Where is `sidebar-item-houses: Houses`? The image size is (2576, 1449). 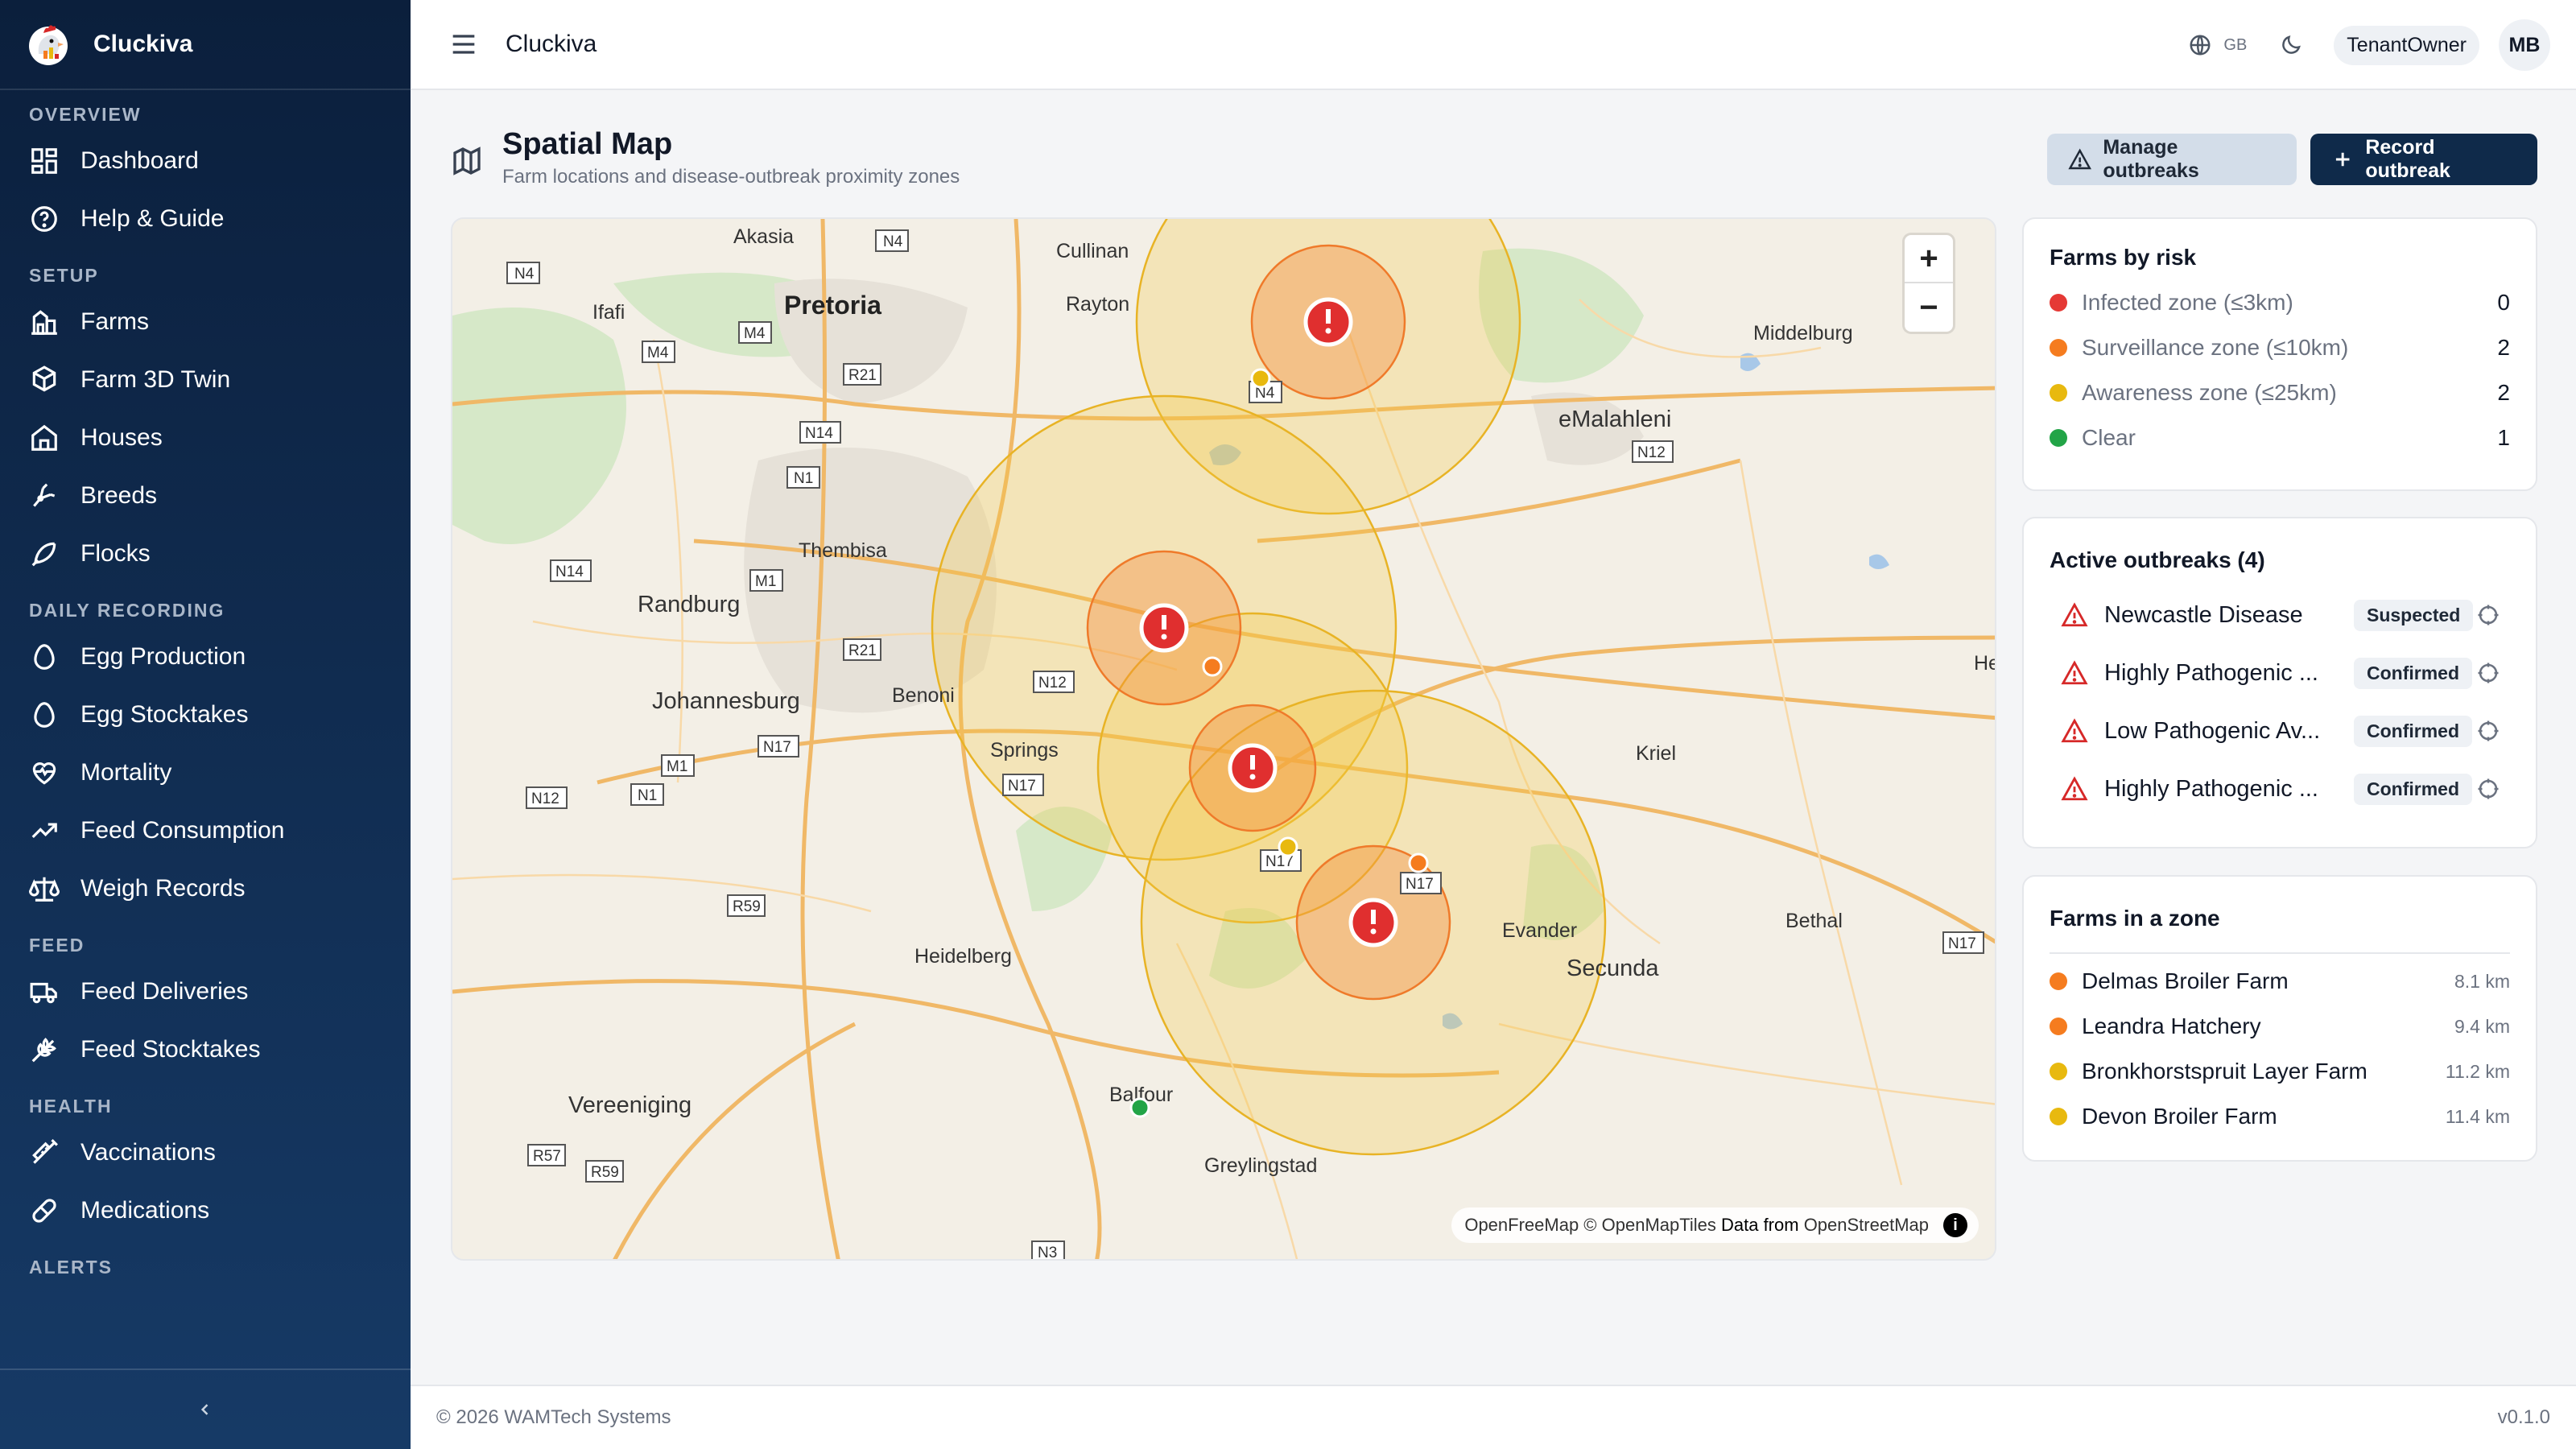 sidebar-item-houses: Houses is located at coordinates (205, 438).